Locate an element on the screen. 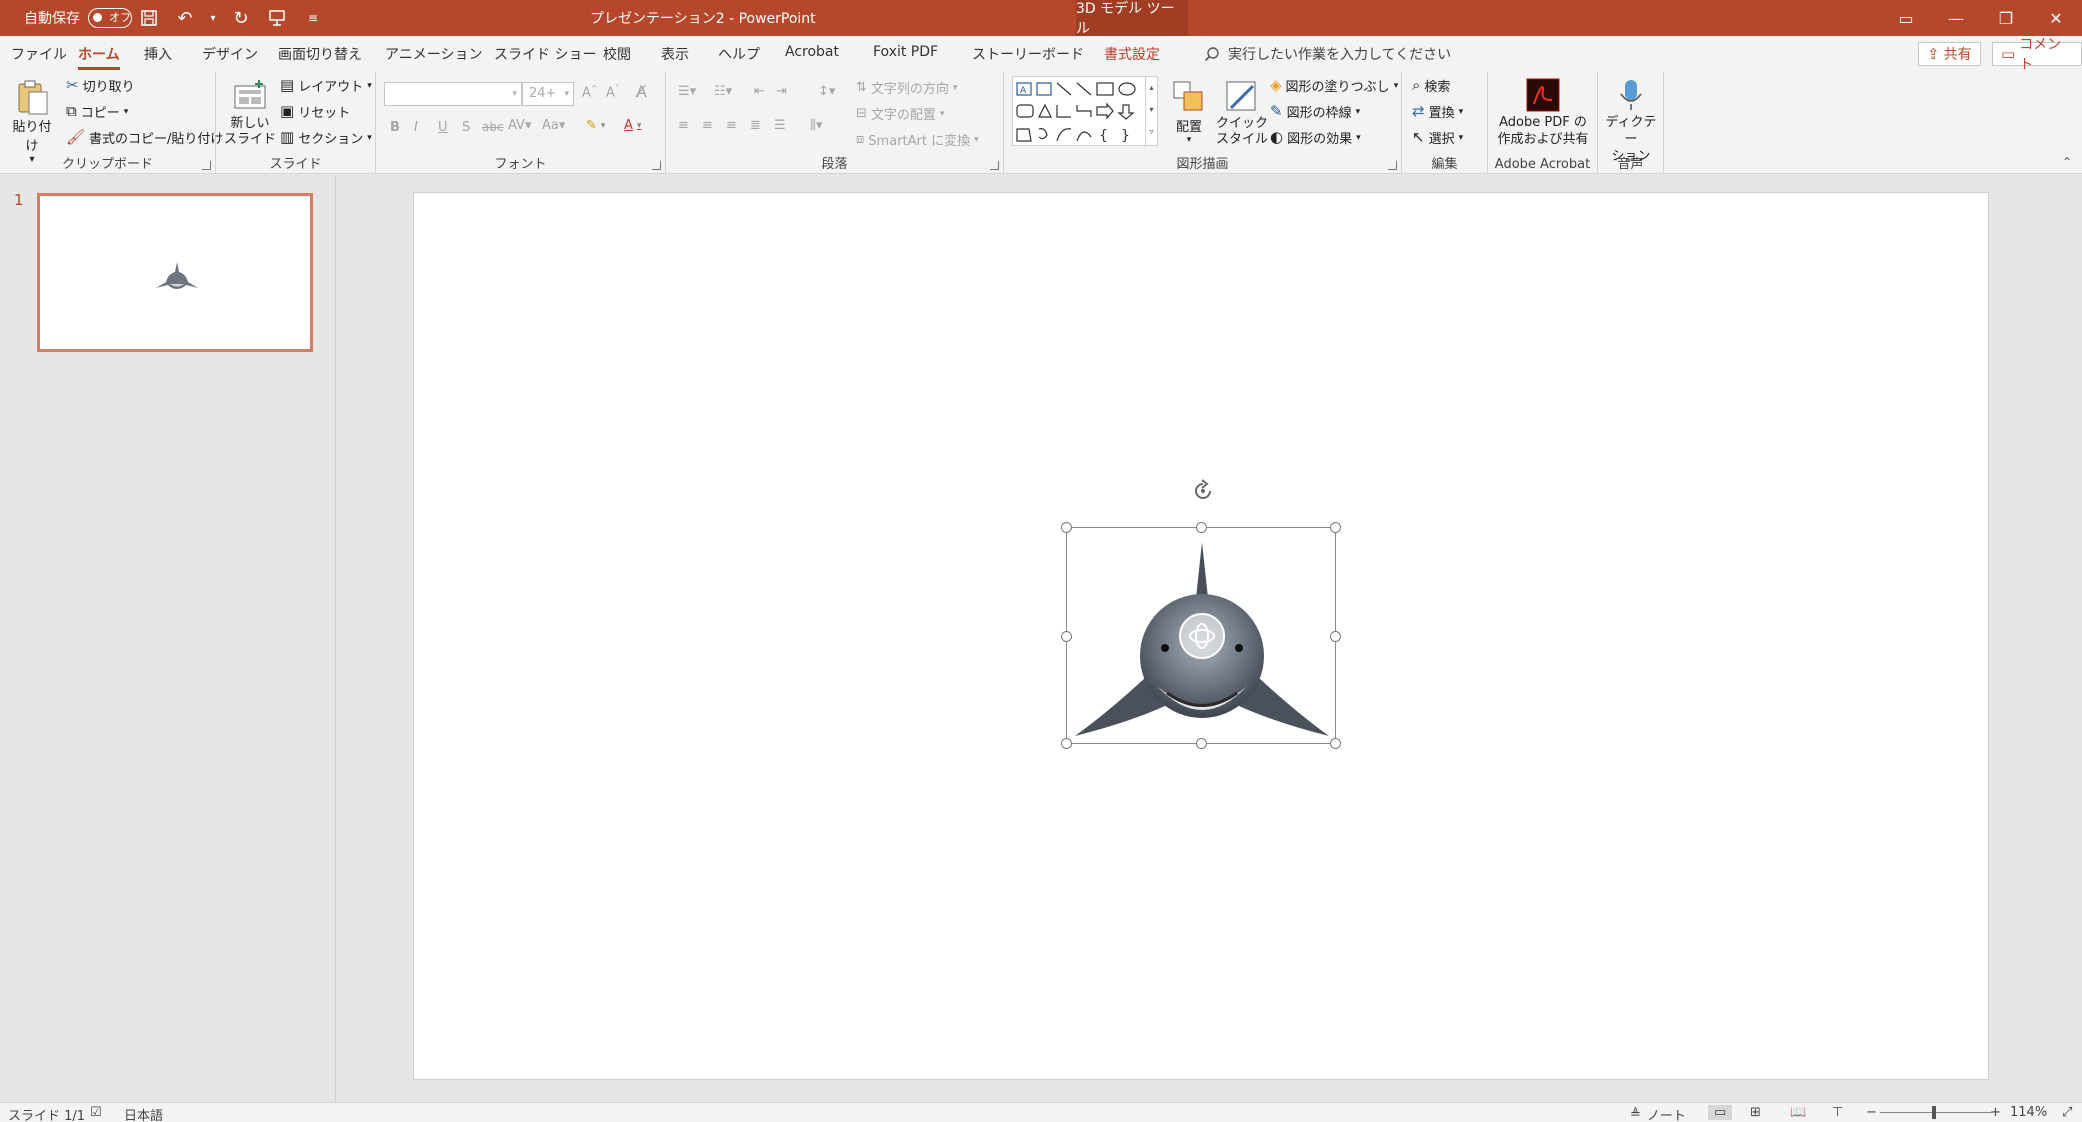 Image resolution: width=2082 pixels, height=1122 pixels. find-button: ⌕ 検索 is located at coordinates (1431, 86).